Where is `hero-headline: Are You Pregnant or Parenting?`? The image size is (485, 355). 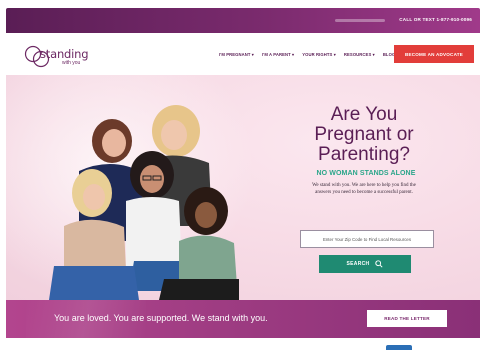 hero-headline: Are You Pregnant or Parenting? is located at coordinates (364, 135).